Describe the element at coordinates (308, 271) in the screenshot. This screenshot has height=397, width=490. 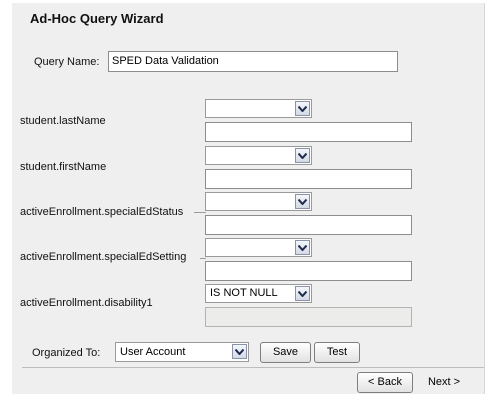
I see `field-value-input-special-ed-setting` at that location.